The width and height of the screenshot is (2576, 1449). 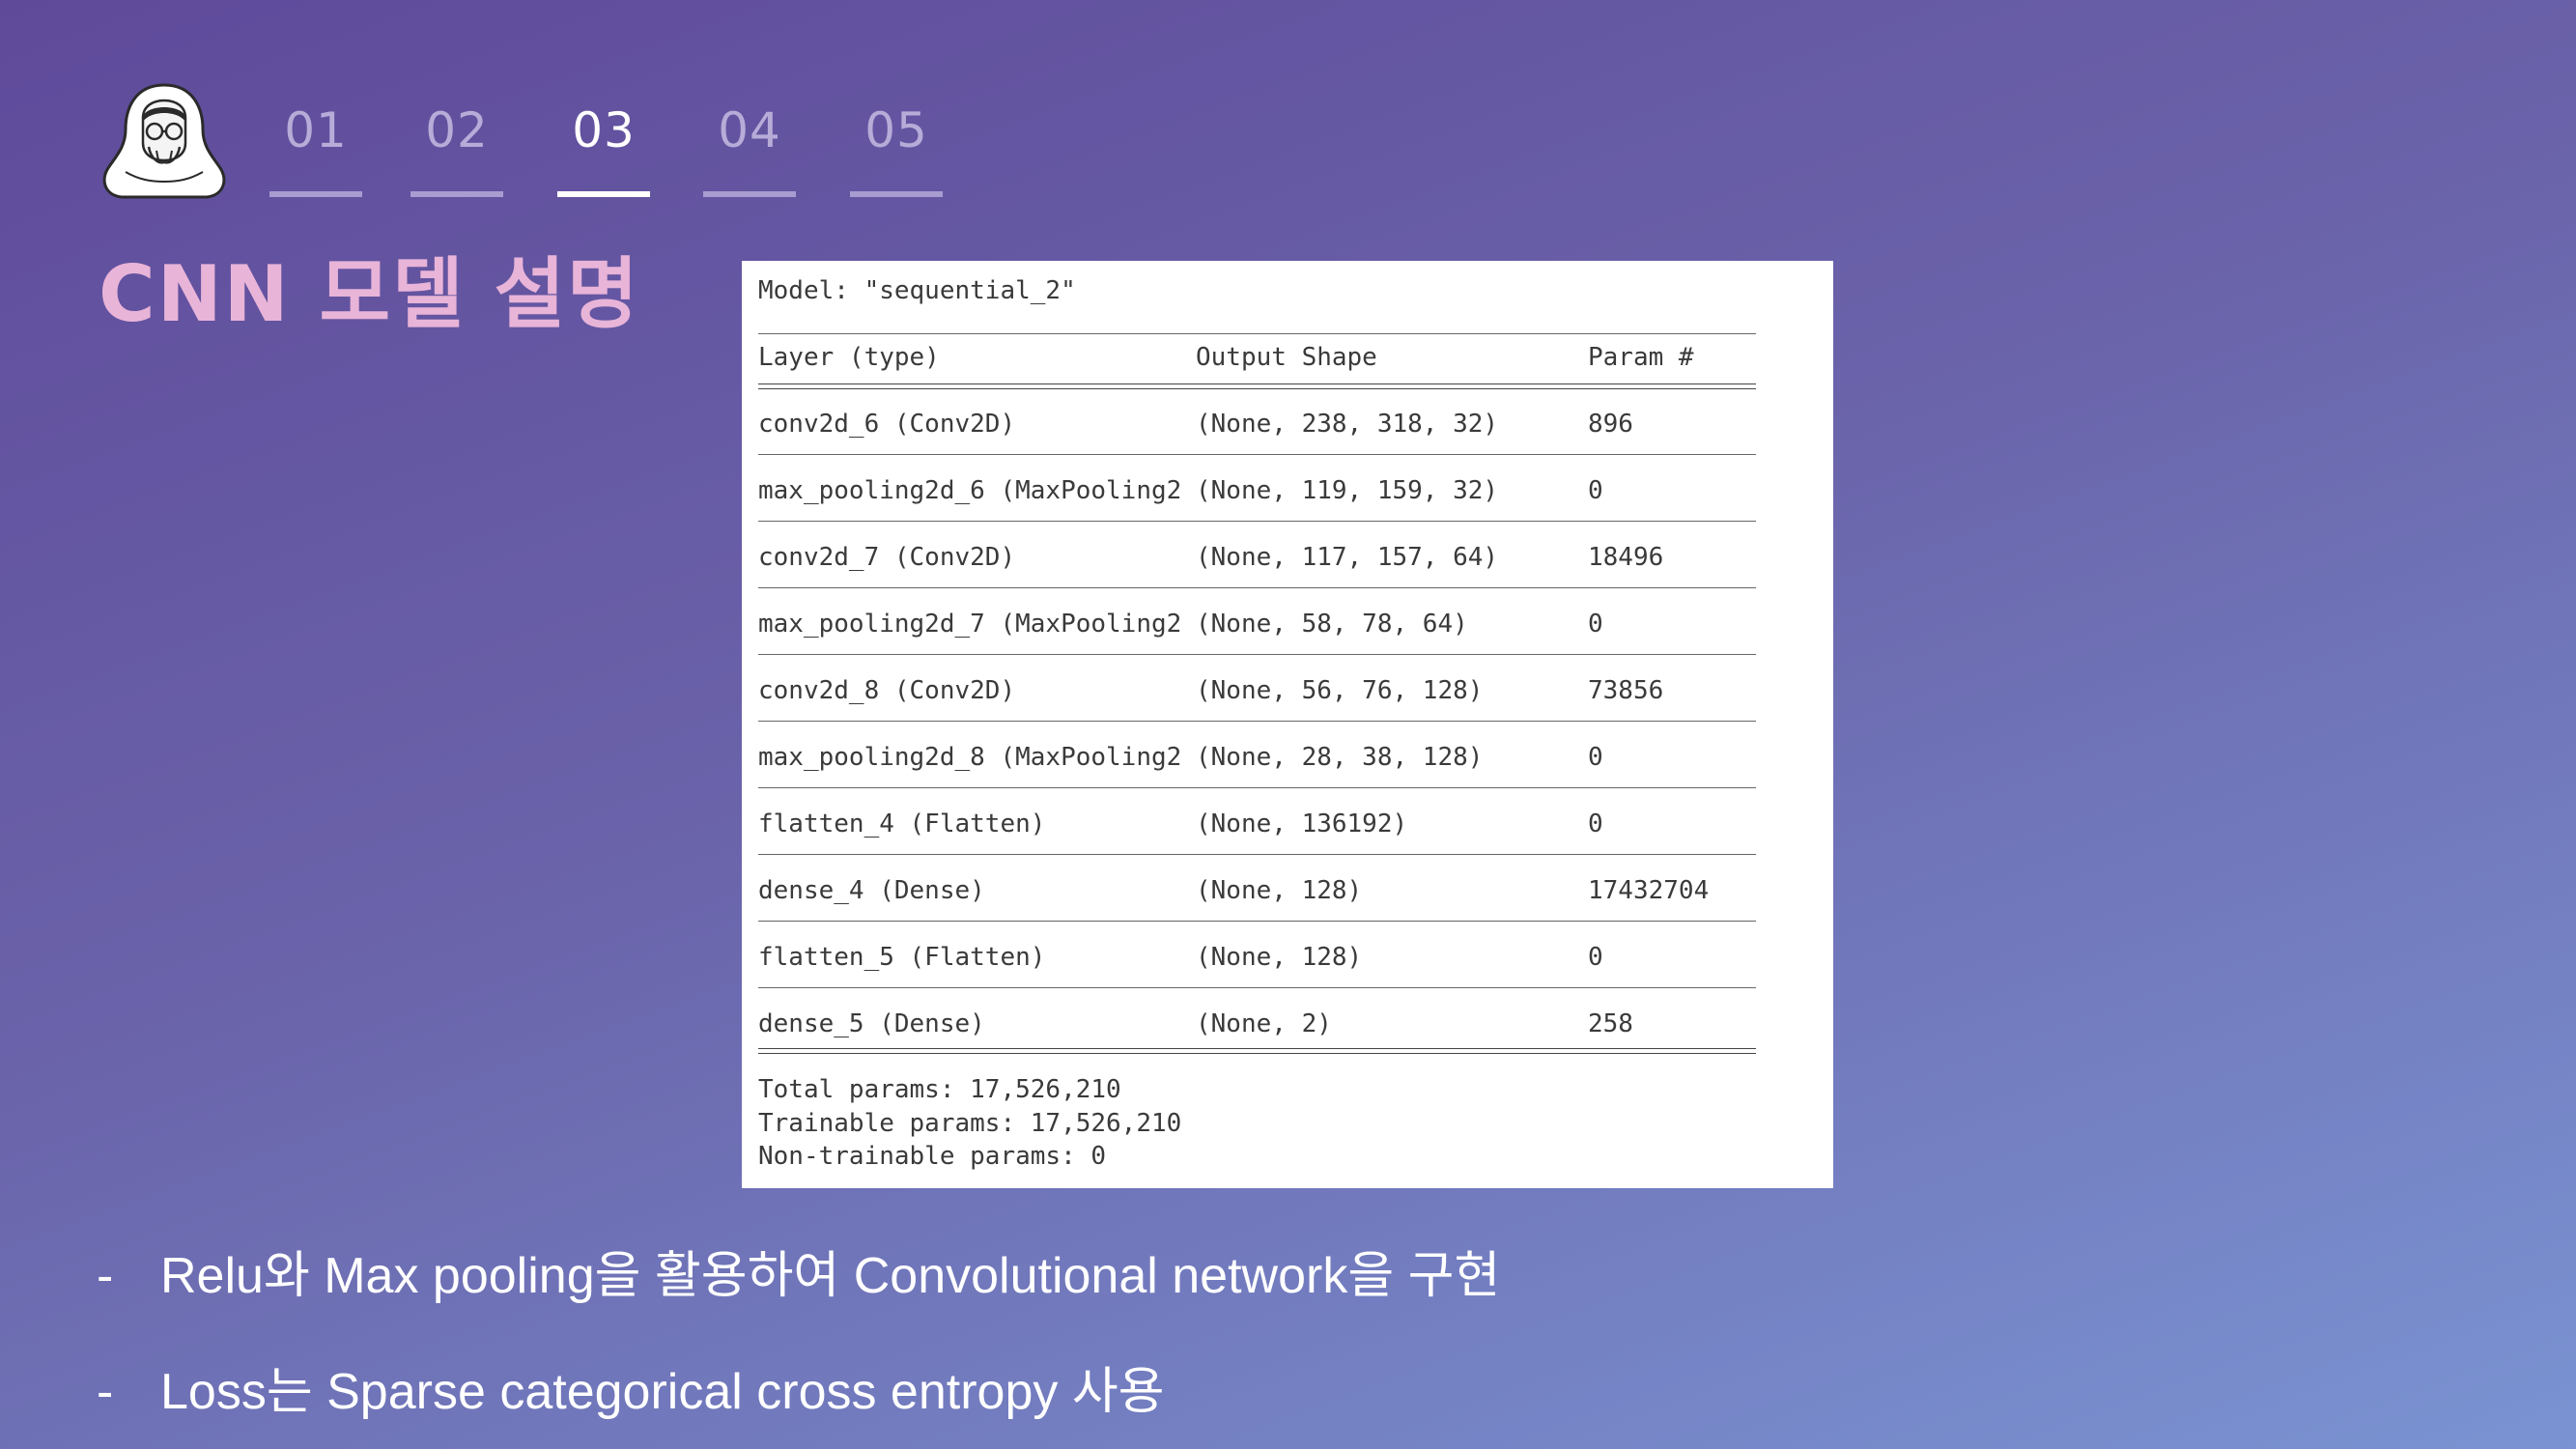 I want to click on total-params: Total params: 17,526,210, so click(x=939, y=1089).